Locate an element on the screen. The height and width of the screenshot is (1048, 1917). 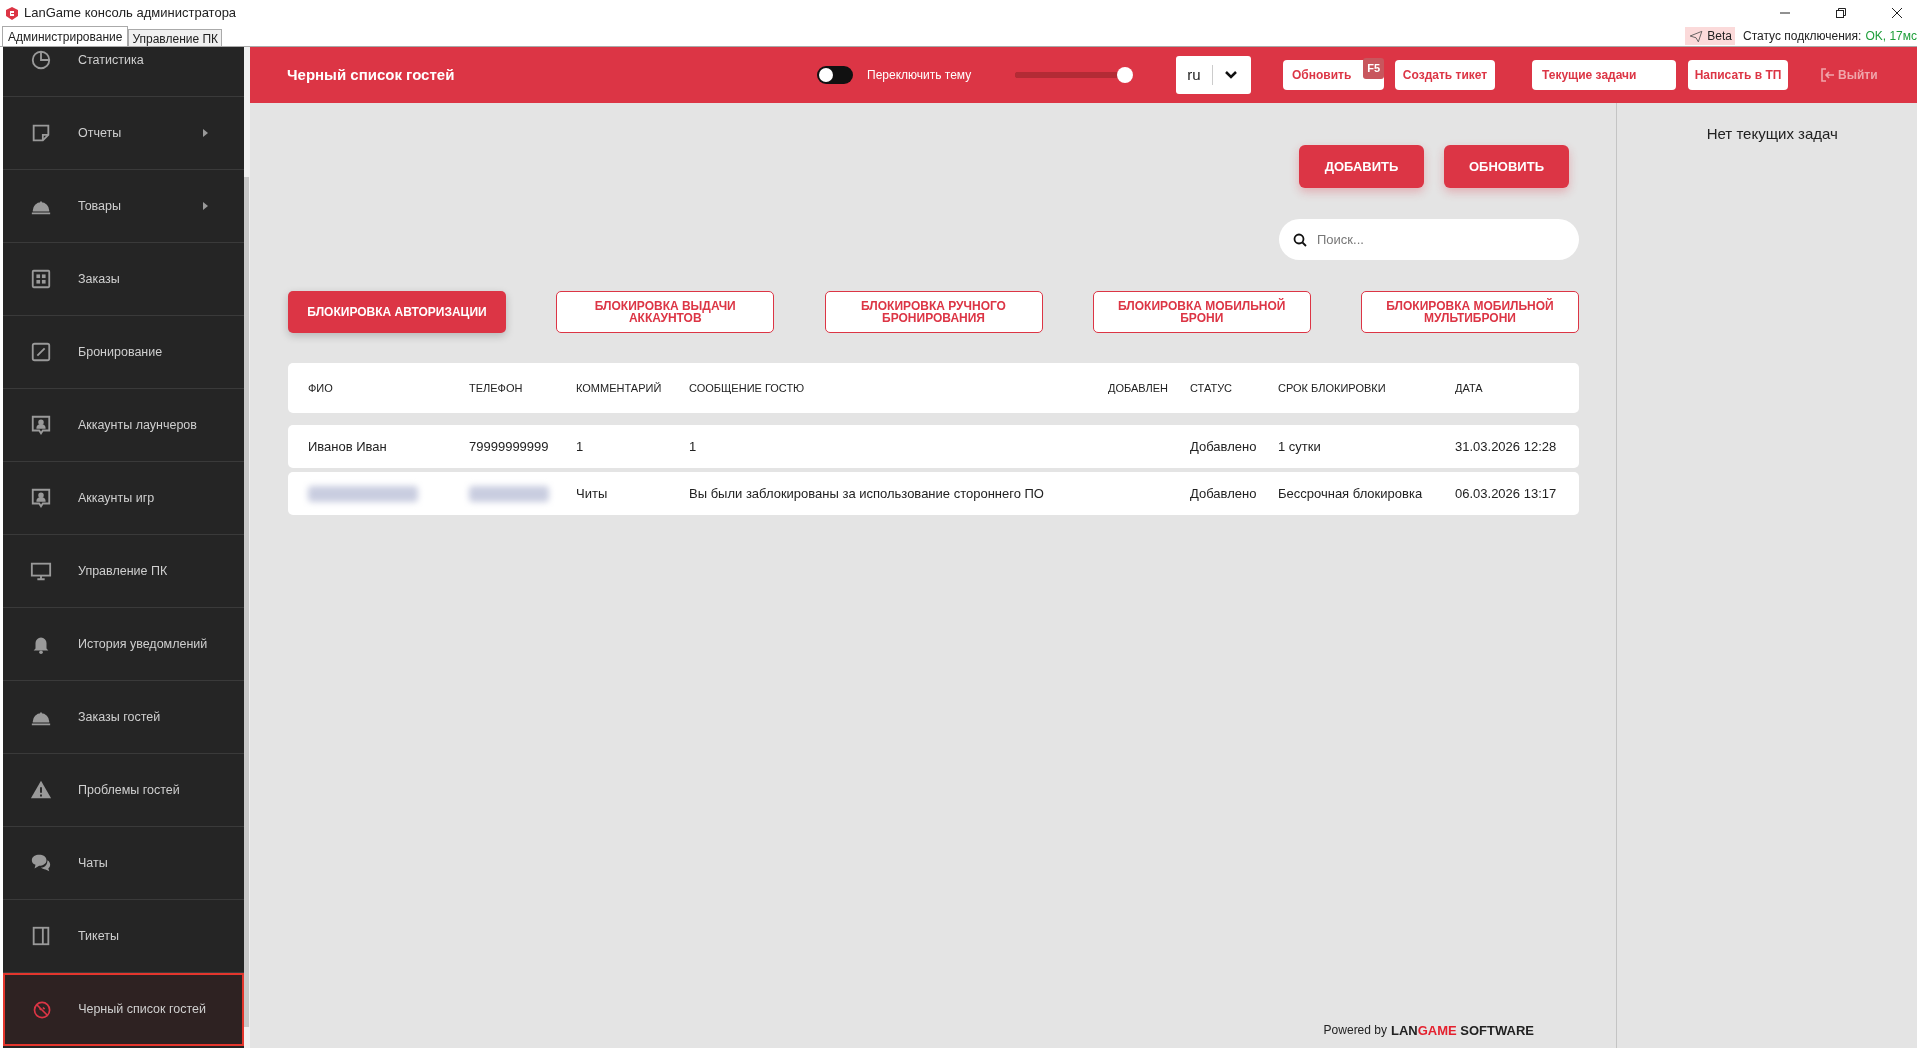
table-cell-text: 06.03.2026 13:17 is located at coordinates (1506, 493).